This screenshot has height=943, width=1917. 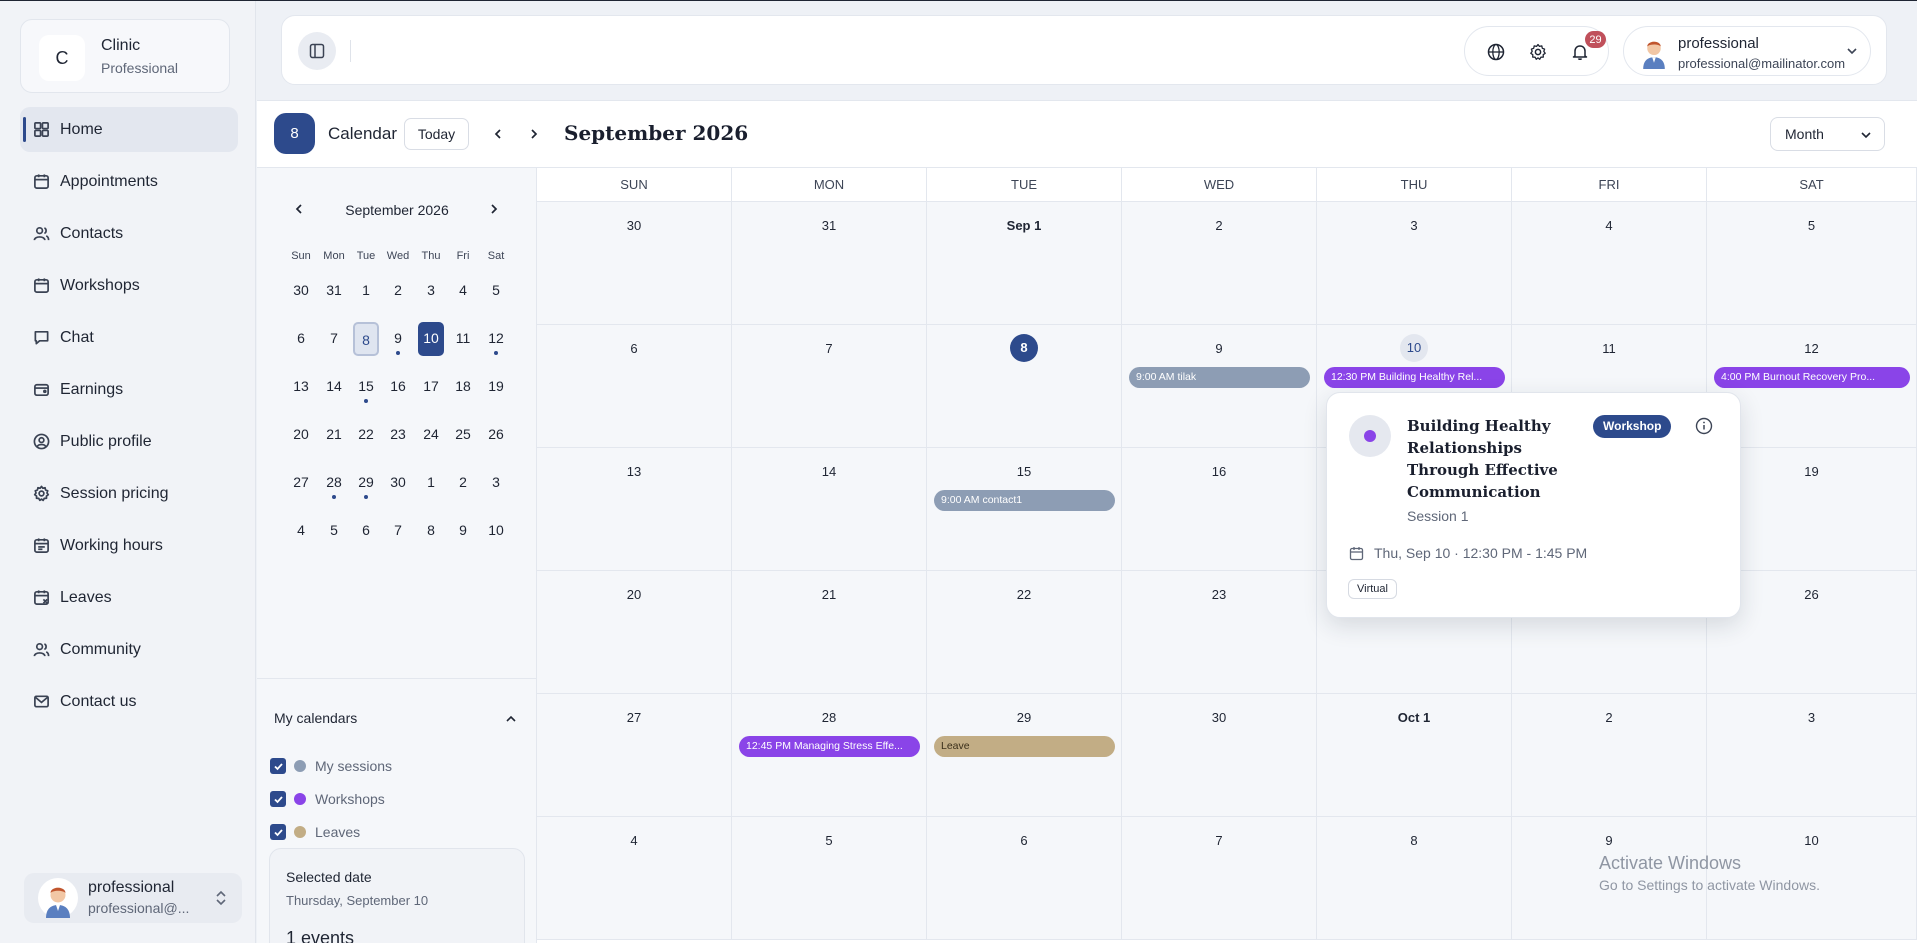 What do you see at coordinates (634, 755) in the screenshot?
I see `day-cell: 27` at bounding box center [634, 755].